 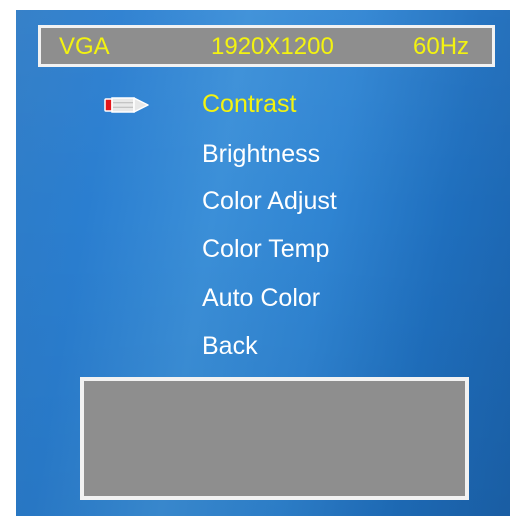 What do you see at coordinates (261, 154) in the screenshot?
I see `menu-item-brightness: Brightness` at bounding box center [261, 154].